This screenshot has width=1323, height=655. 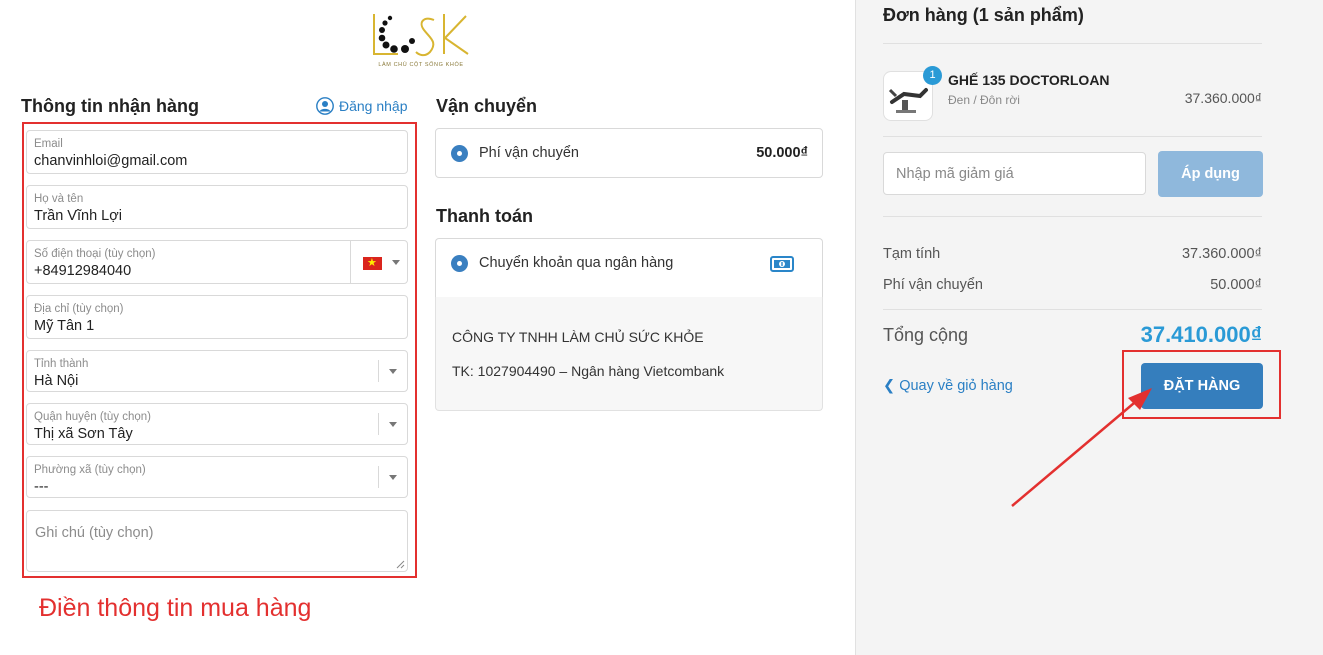 I want to click on brand-logo: LÀM CHỦ CỘT SỐNG KHỎE, so click(x=421, y=40).